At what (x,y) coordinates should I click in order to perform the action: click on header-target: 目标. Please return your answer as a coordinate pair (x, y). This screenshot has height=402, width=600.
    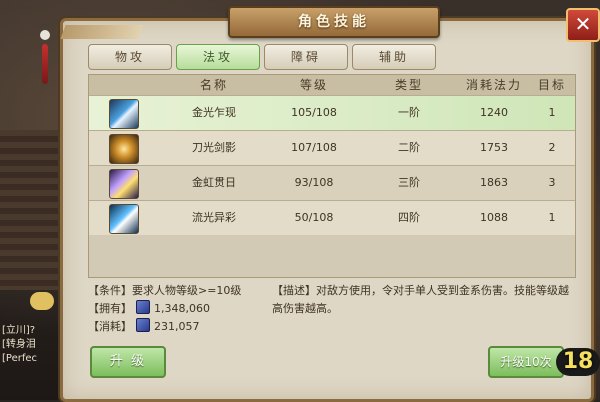
    Looking at the image, I should click on (551, 85).